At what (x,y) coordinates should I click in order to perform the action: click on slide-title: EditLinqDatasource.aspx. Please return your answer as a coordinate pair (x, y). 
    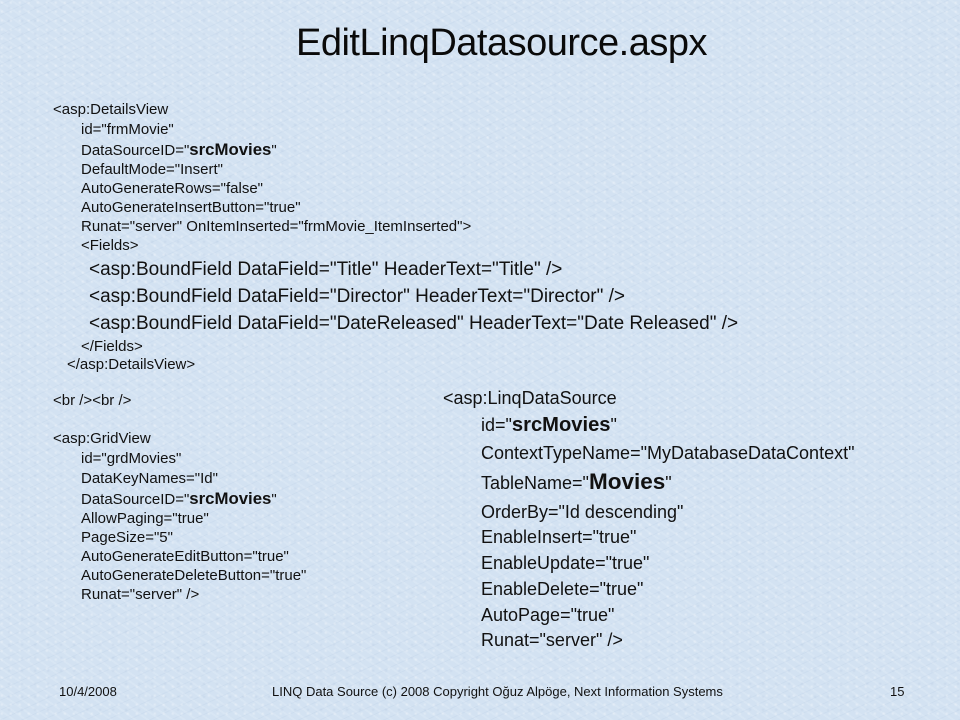
    Looking at the image, I should click on (501, 43).